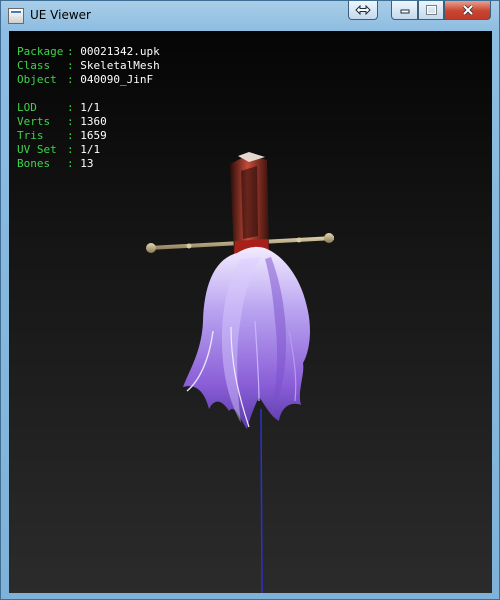 The height and width of the screenshot is (600, 500). I want to click on maximize-icon, so click(431, 10).